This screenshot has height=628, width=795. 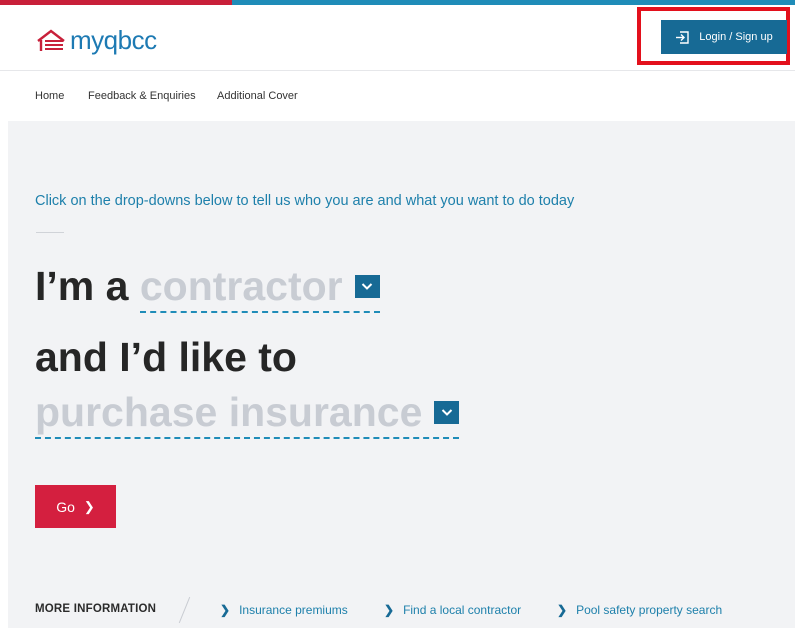 What do you see at coordinates (65, 506) in the screenshot?
I see `go-label: Go` at bounding box center [65, 506].